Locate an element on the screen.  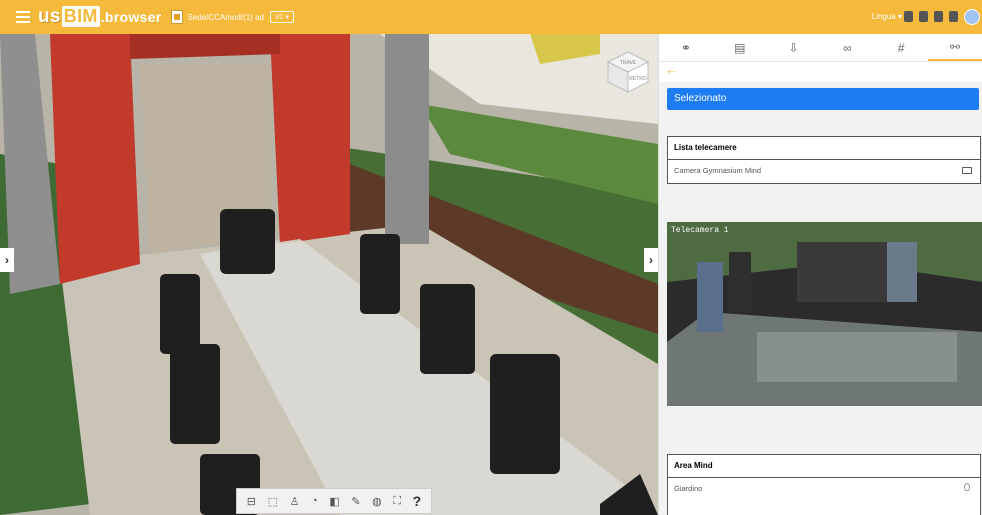
menu-icon is located at coordinates (23, 17).